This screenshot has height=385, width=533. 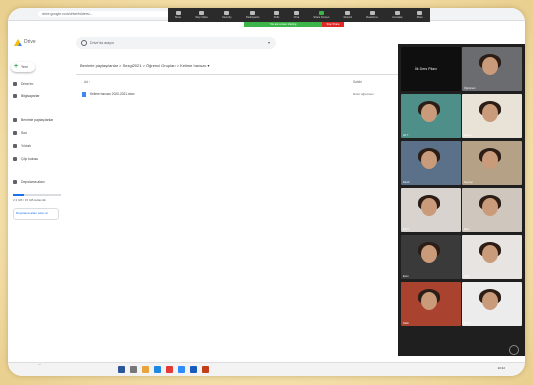 I want to click on search-placeholder: Drive'da arayın, so click(x=102, y=43).